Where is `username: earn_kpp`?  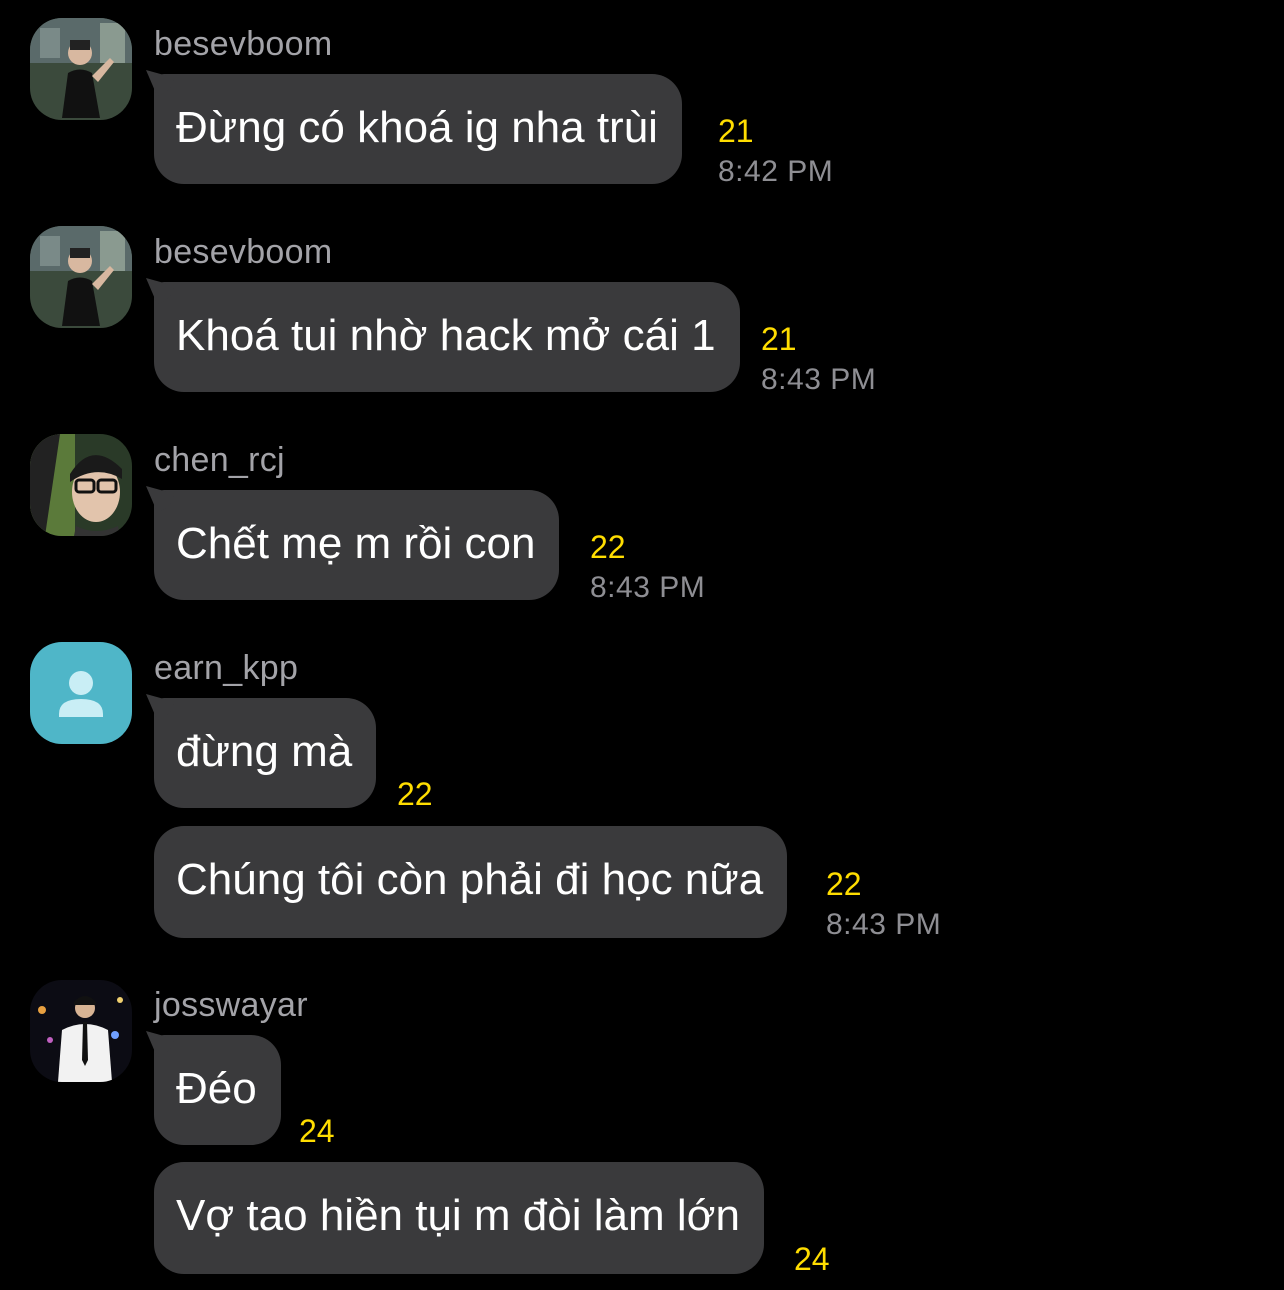 username: earn_kpp is located at coordinates (226, 668).